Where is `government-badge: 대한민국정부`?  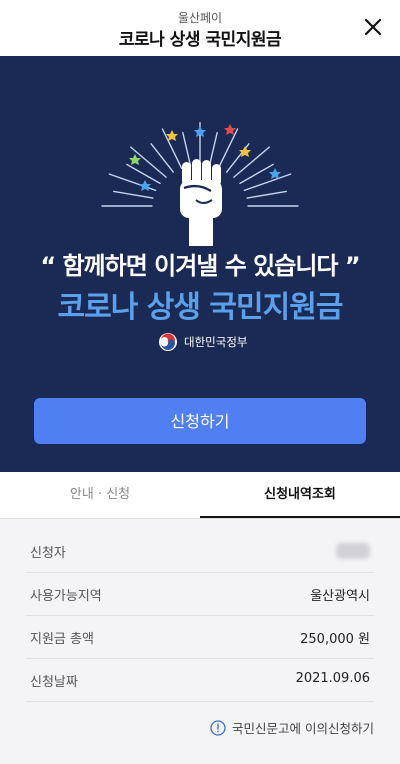 government-badge: 대한민국정부 is located at coordinates (202, 342).